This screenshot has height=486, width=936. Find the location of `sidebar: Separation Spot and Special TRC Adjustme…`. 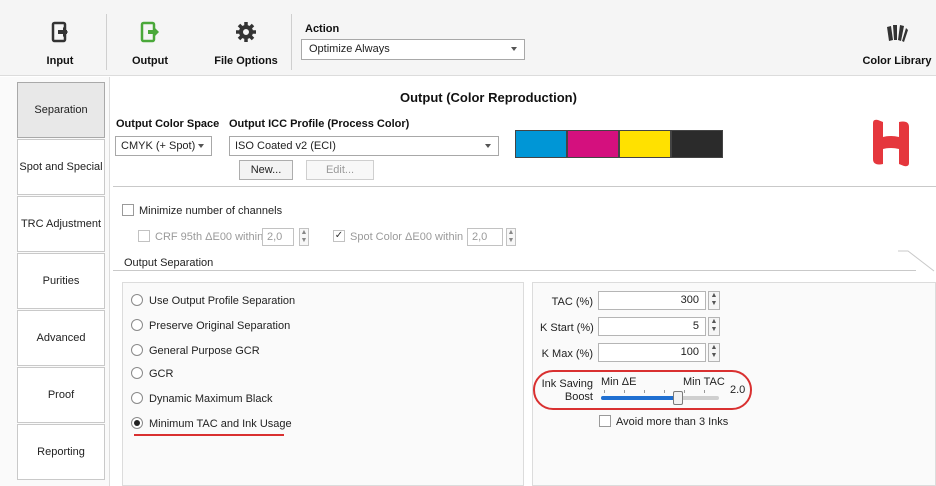

sidebar: Separation Spot and Special TRC Adjustme… is located at coordinates (55, 281).